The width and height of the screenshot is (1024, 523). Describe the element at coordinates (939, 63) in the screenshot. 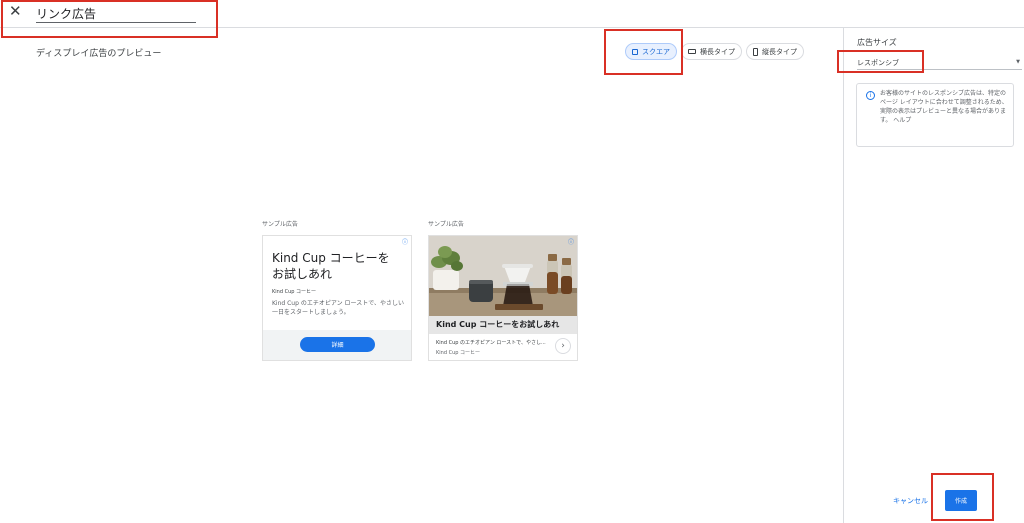

I see `ad-size-select: レスポンシブ ▼` at that location.